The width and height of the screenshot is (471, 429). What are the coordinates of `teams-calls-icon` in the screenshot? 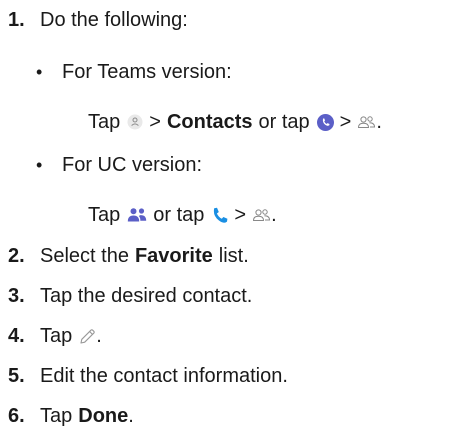 It's located at (325, 122).